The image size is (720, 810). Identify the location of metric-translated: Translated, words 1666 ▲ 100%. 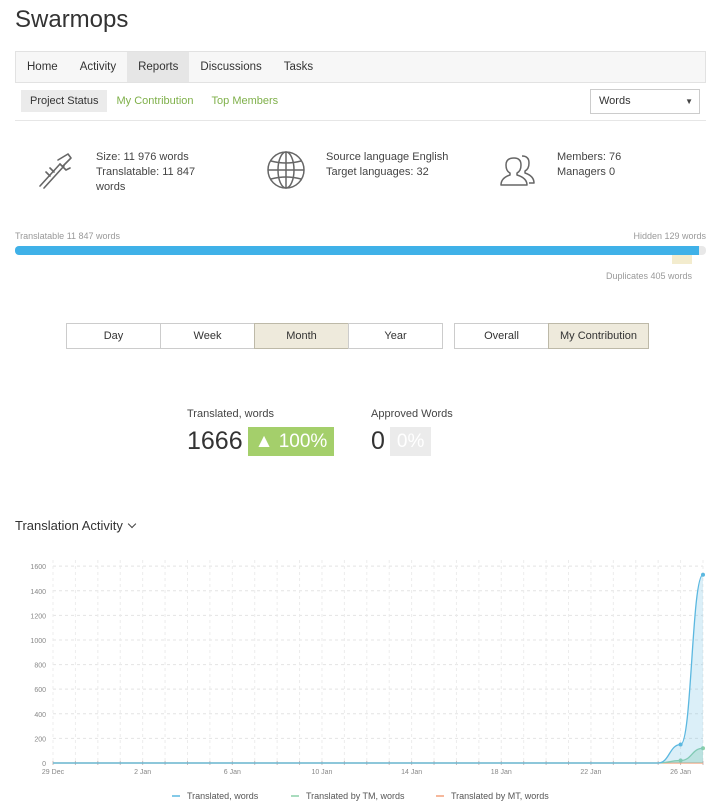
(261, 432).